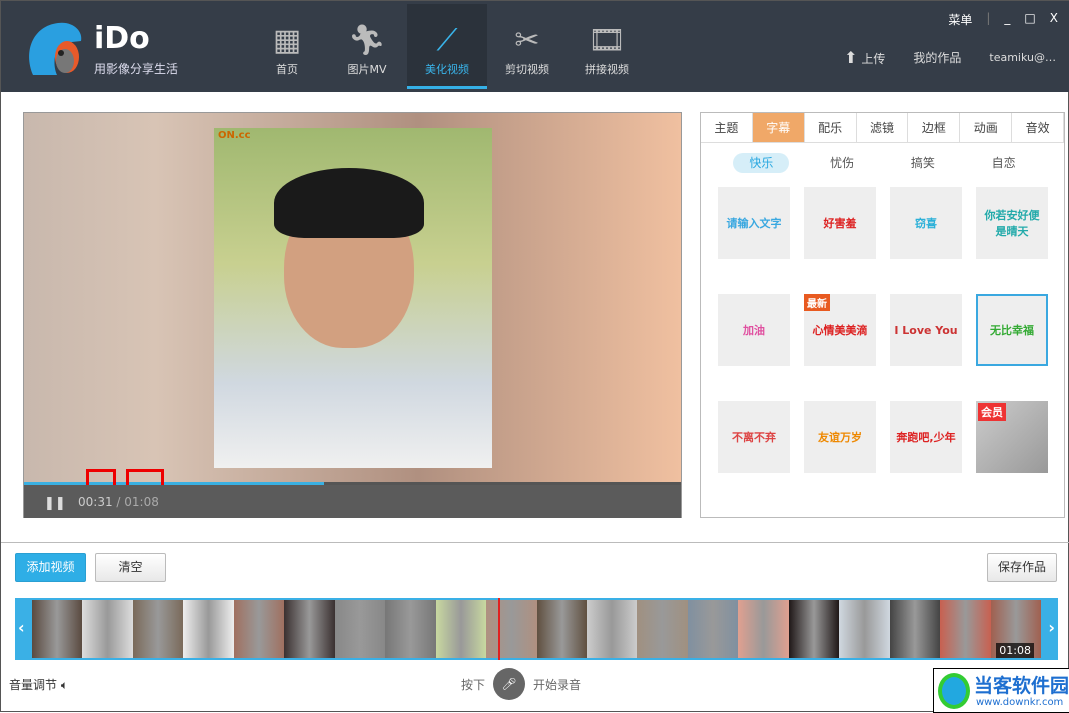 The width and height of the screenshot is (1069, 713). I want to click on upload-icon: ⬆, so click(851, 57).